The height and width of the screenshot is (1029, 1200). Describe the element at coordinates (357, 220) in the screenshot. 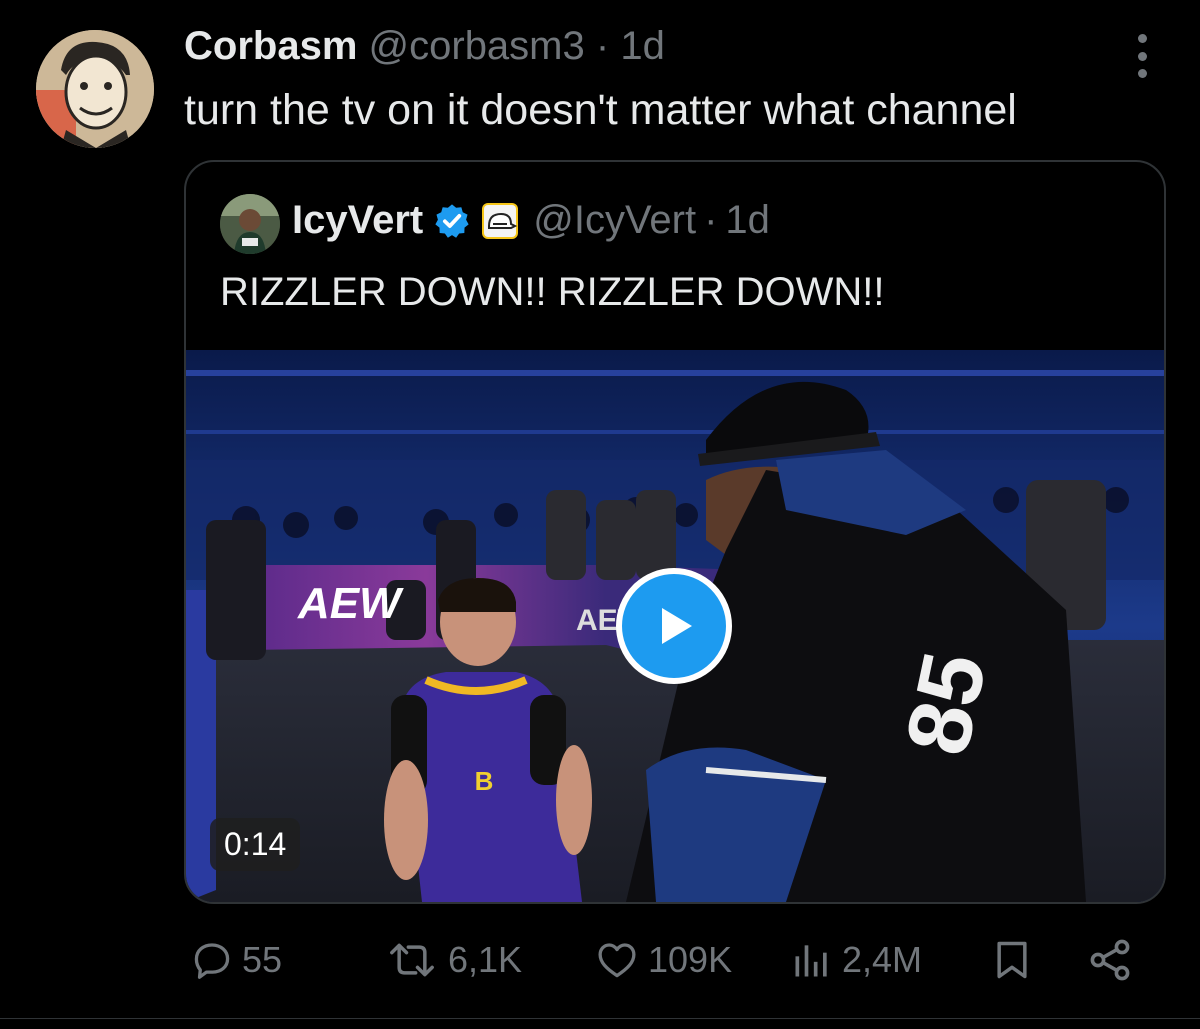

I see `quoted-author-name: IcyVert` at that location.